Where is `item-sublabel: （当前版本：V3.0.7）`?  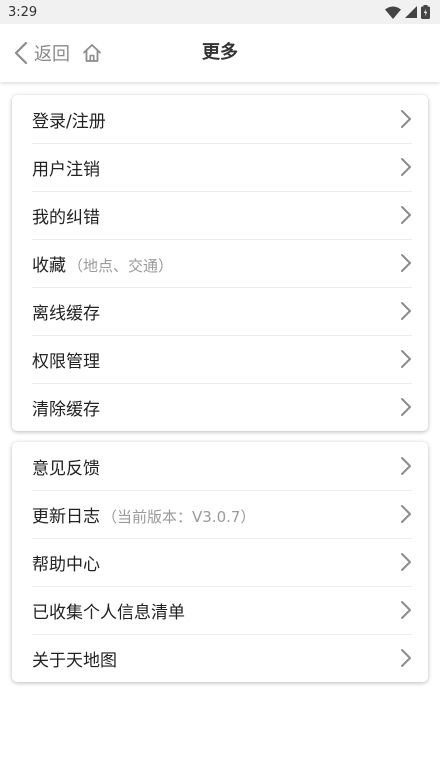
item-sublabel: （当前版本：V3.0.7） is located at coordinates (179, 516).